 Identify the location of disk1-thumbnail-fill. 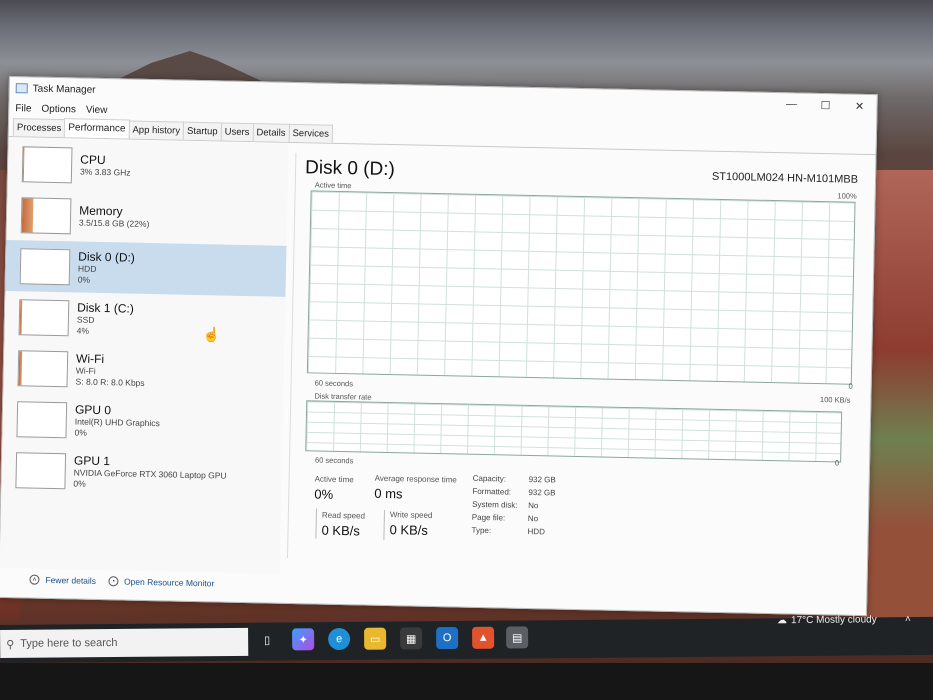
(21, 316).